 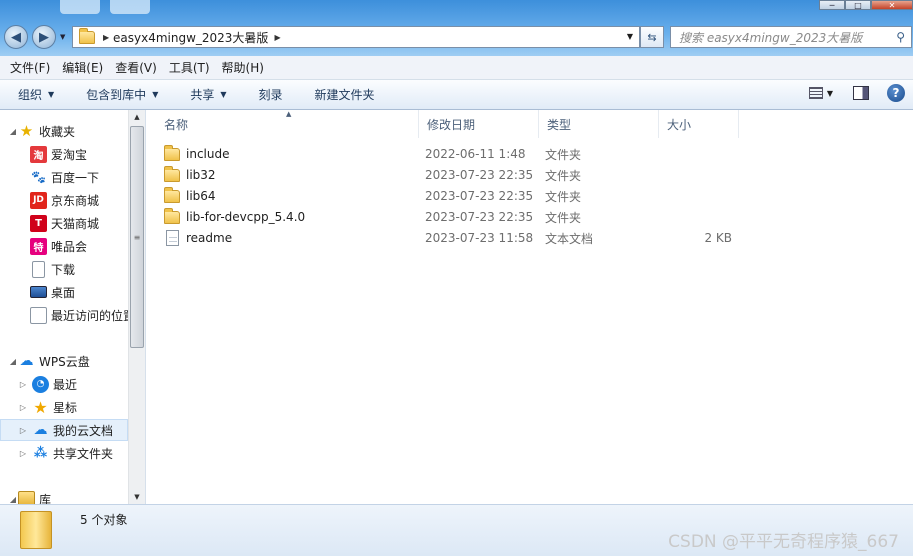 What do you see at coordinates (38, 177) in the screenshot?
I see `baidu-icon: 🐾` at bounding box center [38, 177].